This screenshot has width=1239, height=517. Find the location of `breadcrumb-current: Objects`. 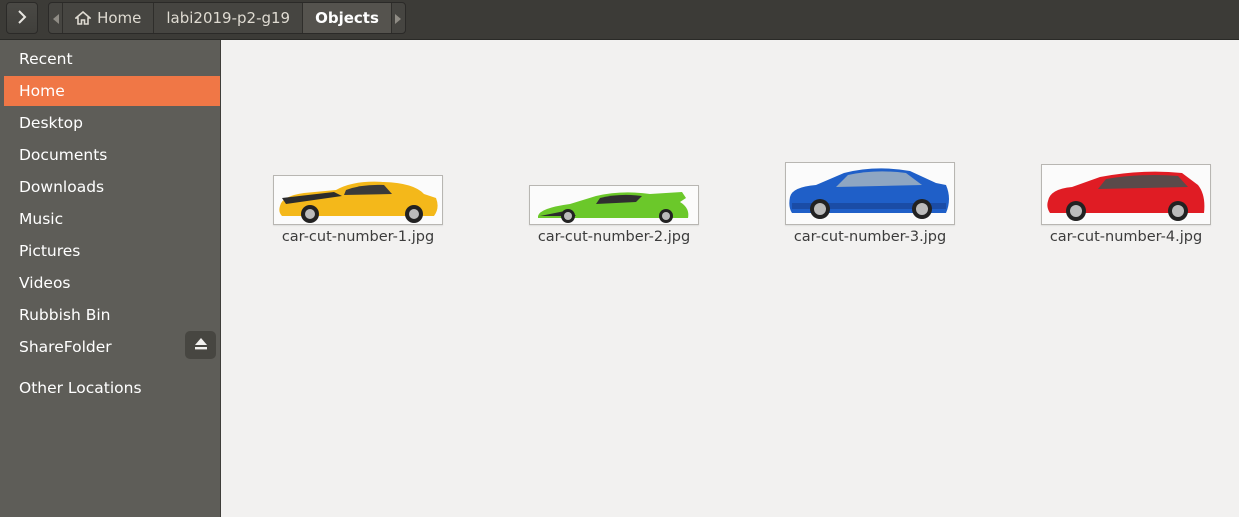

breadcrumb-current: Objects is located at coordinates (346, 18).